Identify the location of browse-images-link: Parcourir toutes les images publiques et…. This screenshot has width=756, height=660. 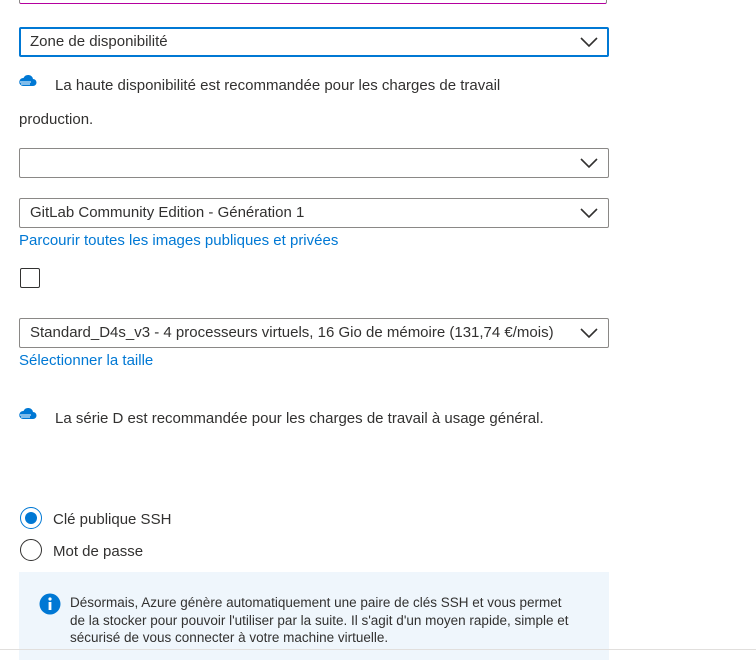
(178, 240).